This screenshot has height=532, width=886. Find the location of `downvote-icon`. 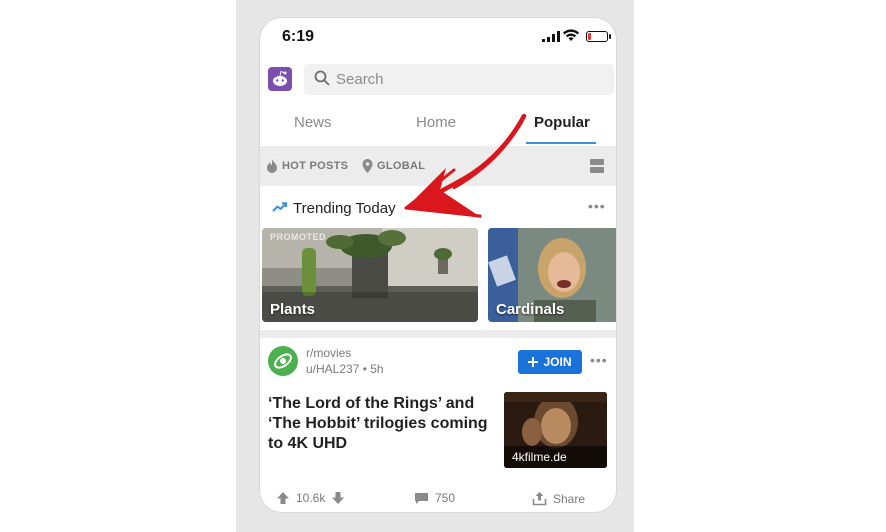

downvote-icon is located at coordinates (338, 498).